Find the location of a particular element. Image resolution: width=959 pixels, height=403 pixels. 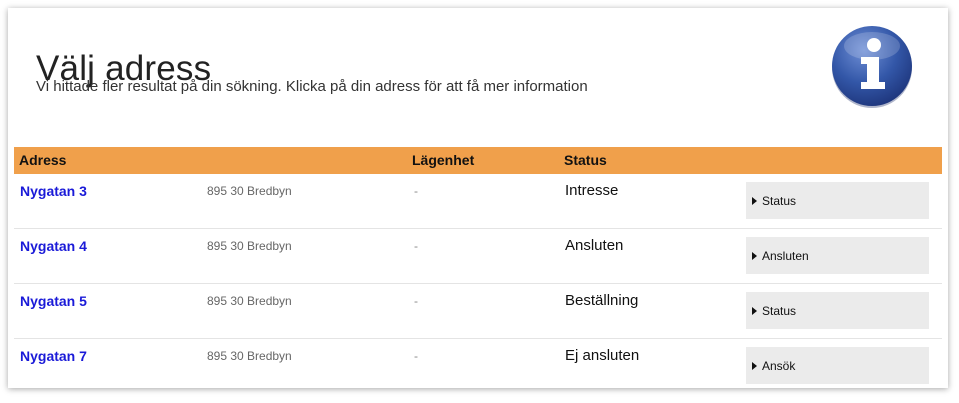

status-value: Ansluten is located at coordinates (594, 245).